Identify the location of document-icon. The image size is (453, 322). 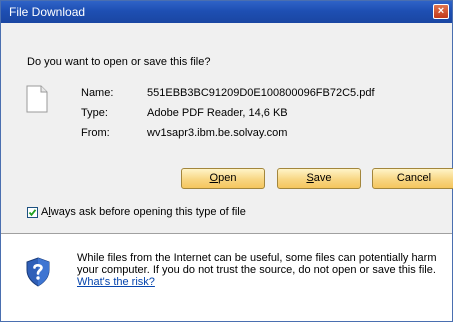
(37, 100).